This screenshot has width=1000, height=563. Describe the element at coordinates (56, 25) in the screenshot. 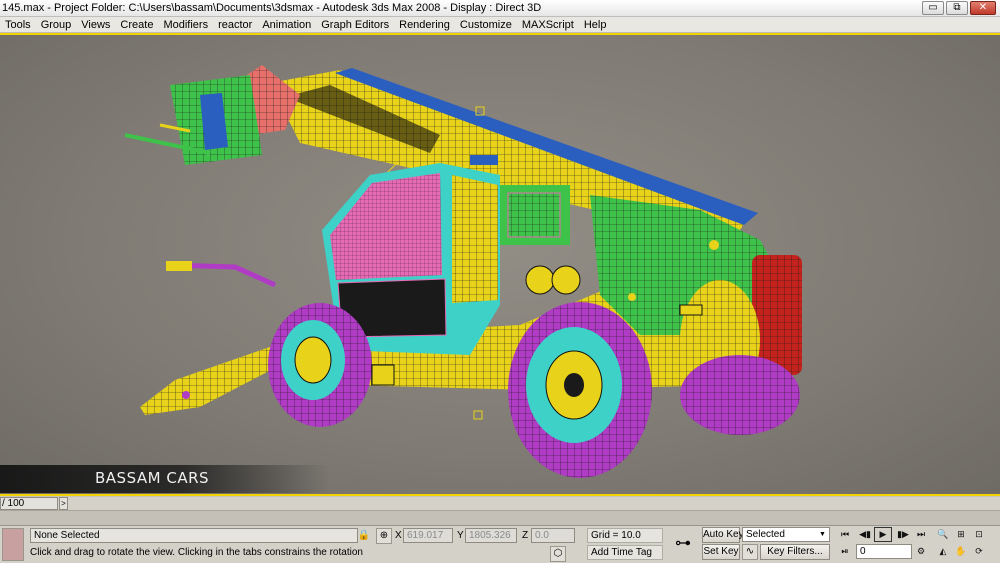

I see `menu-group: Group` at that location.